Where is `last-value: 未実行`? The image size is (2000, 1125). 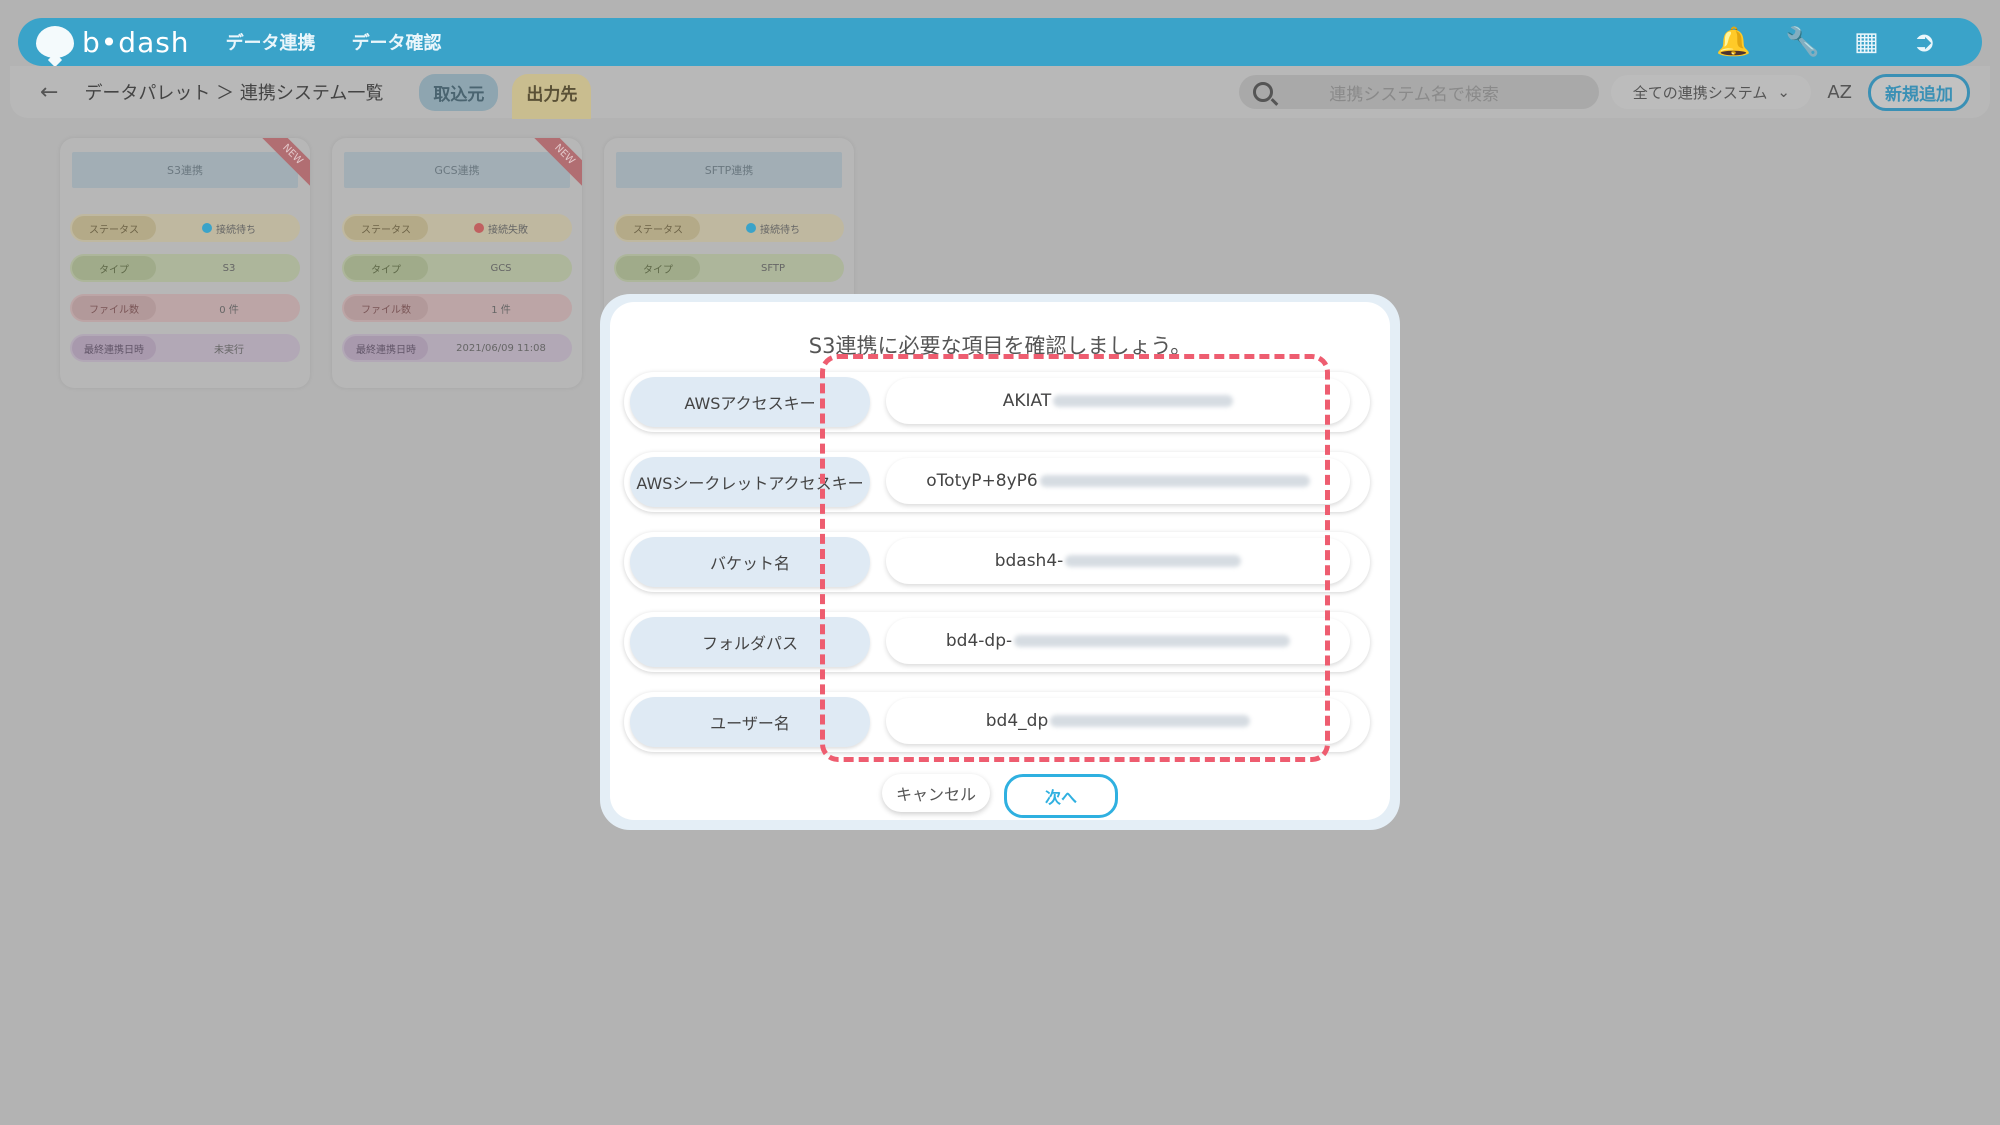
last-value: 未実行 is located at coordinates (229, 350).